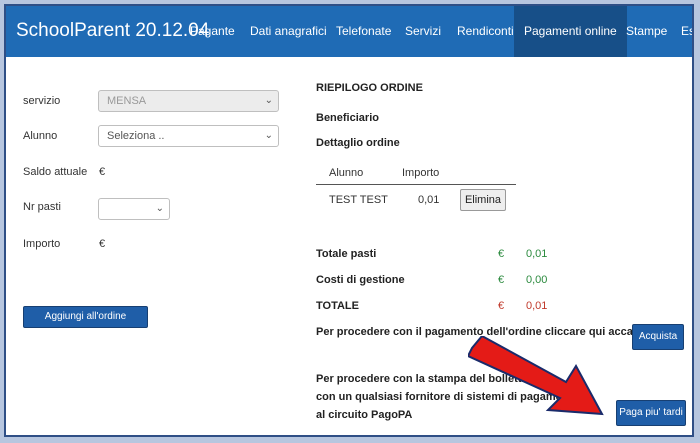 This screenshot has height=443, width=700. I want to click on costi-currency: €, so click(501, 280).